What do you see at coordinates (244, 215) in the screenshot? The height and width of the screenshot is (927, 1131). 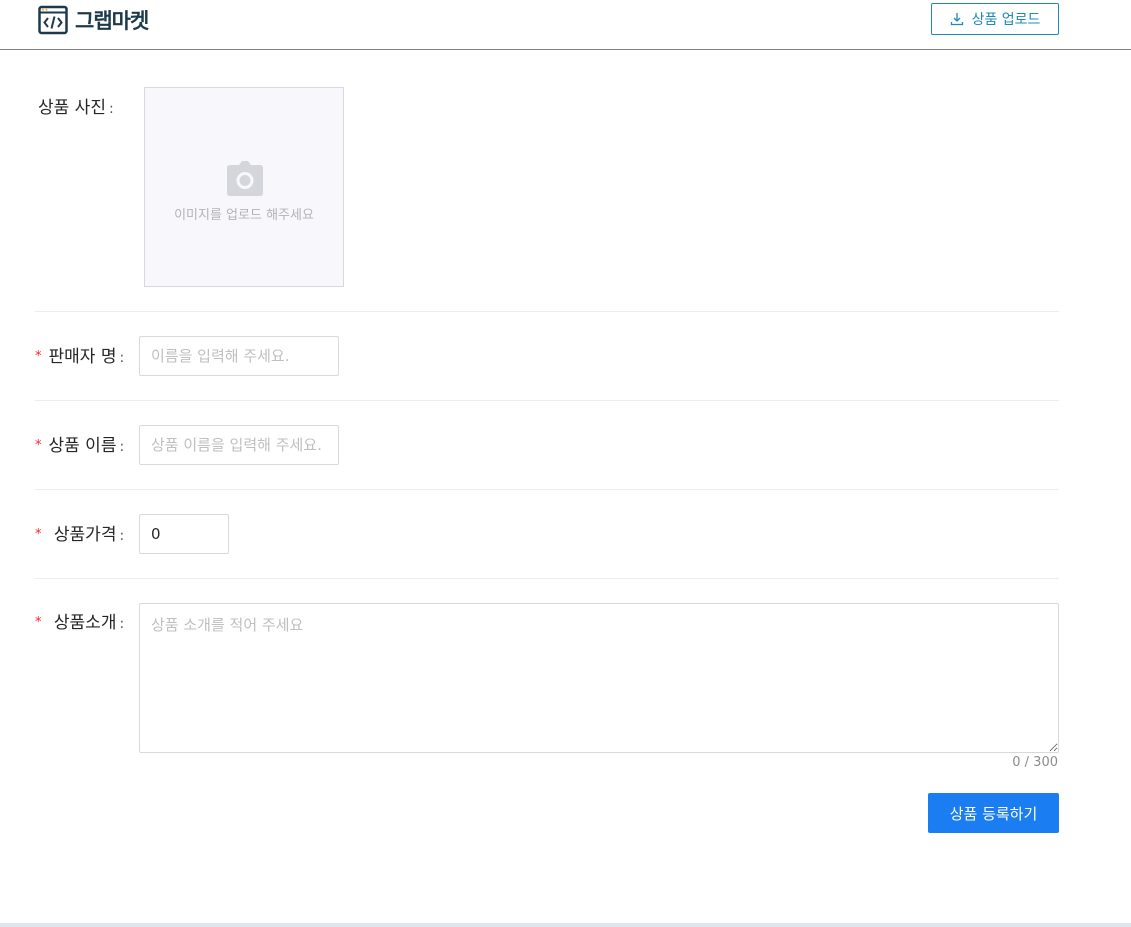 I see `upload-hint: 이미지를 업로드 해주세요` at bounding box center [244, 215].